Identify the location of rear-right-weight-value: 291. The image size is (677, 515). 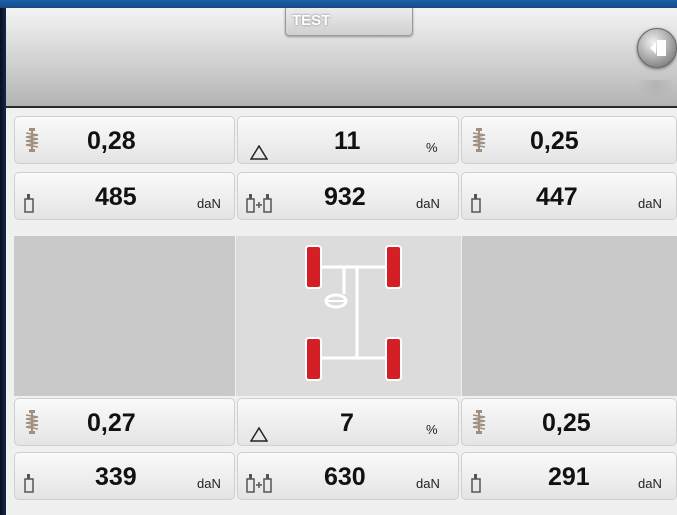
(569, 477).